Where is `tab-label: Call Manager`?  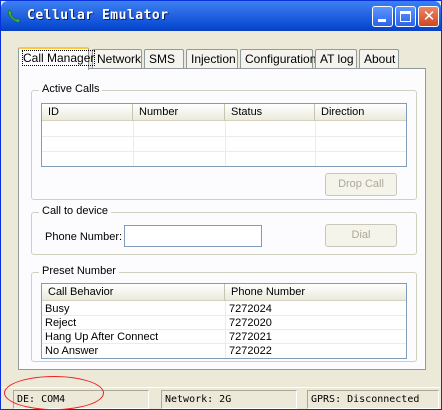 tab-label: Call Manager is located at coordinates (58, 58).